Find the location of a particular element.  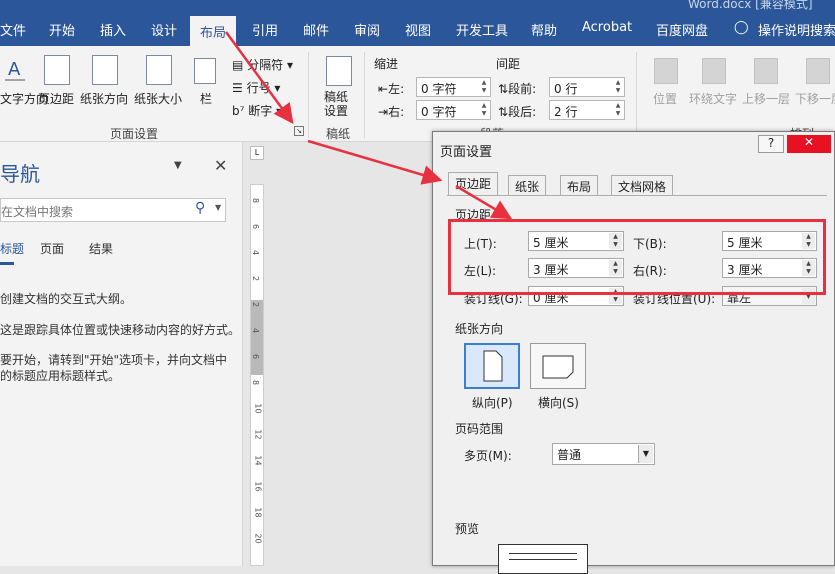

ruler-mark: 4 is located at coordinates (256, 252).